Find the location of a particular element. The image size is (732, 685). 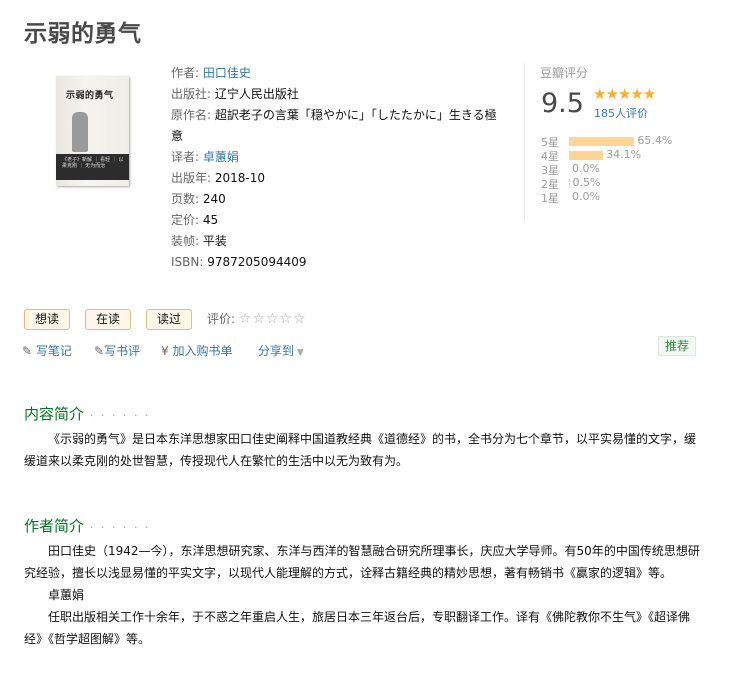

rating-row-5: 5星 65.4% is located at coordinates (621, 141).